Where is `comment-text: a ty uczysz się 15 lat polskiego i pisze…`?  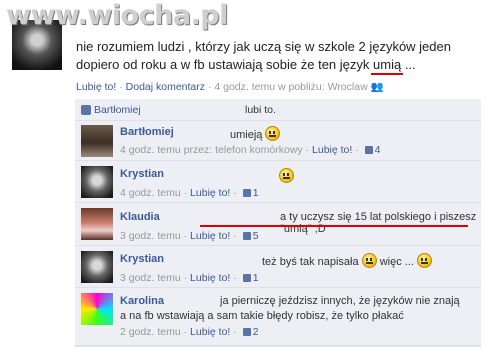
comment-text: a ty uczysz się 15 lat polskiego i pisze… is located at coordinates (378, 223).